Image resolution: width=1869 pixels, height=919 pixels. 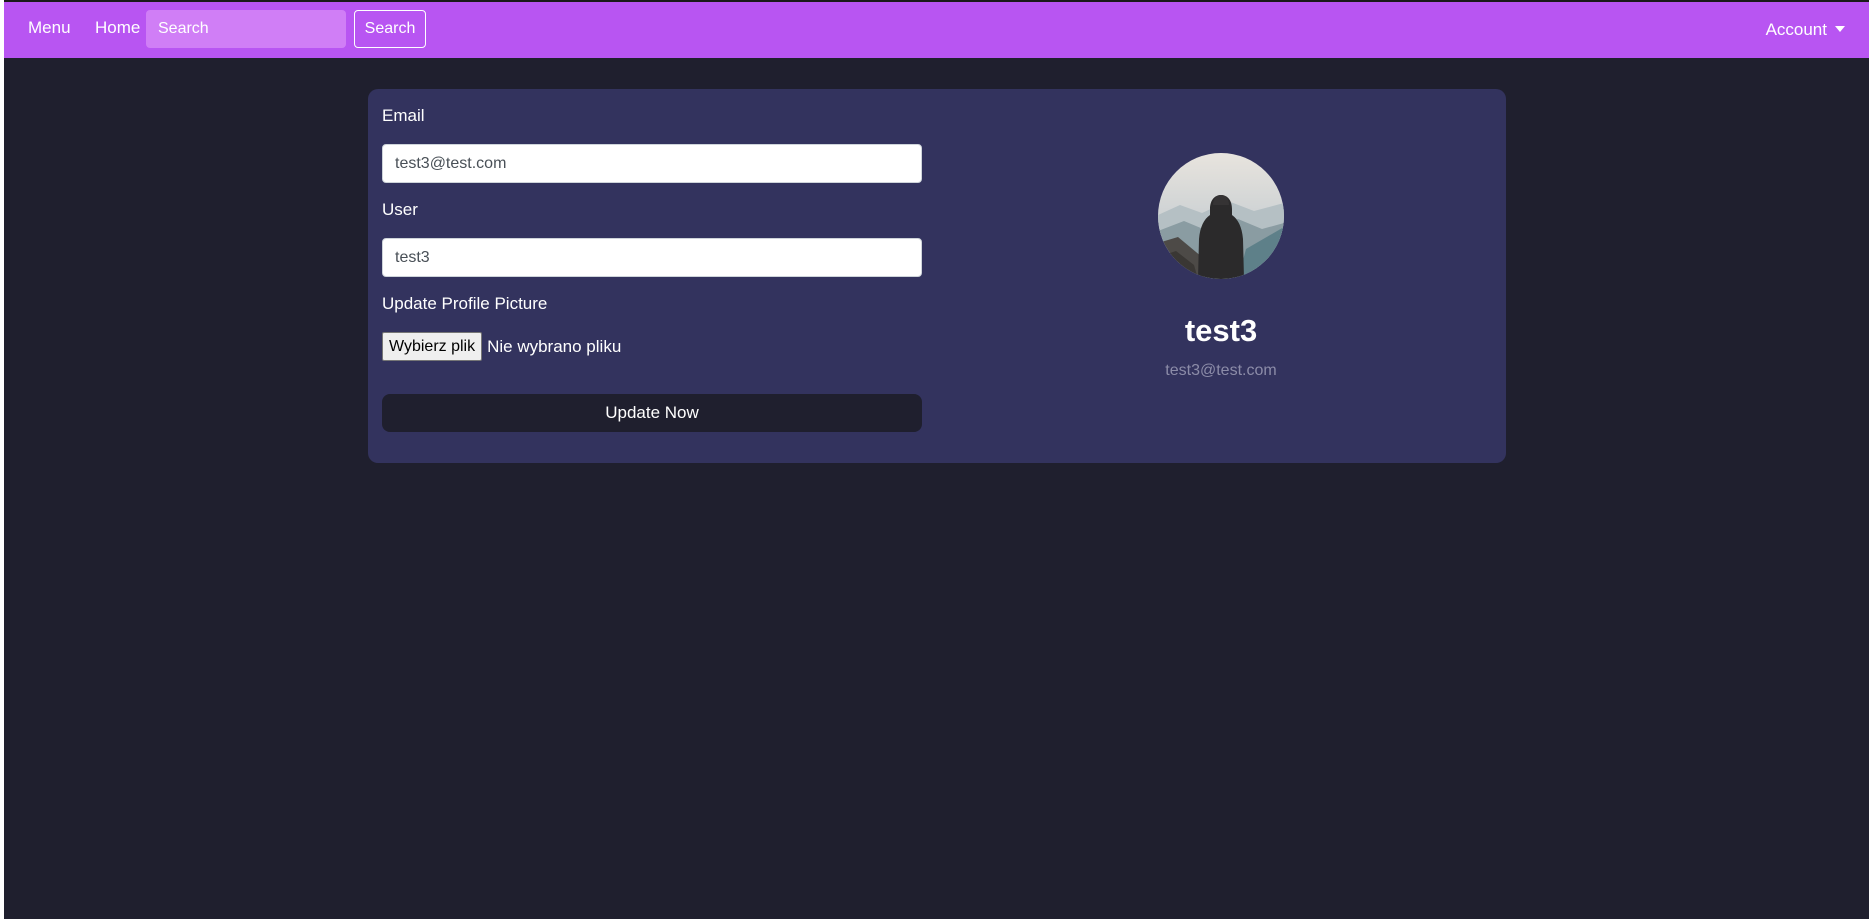 What do you see at coordinates (465, 303) in the screenshot?
I see `profile-picture-label: Update Profile Picture` at bounding box center [465, 303].